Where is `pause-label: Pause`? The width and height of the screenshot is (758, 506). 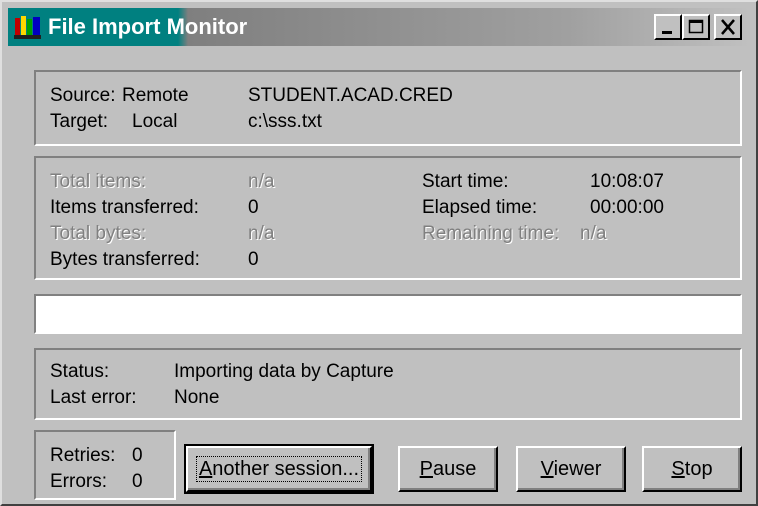
pause-label: Pause is located at coordinates (448, 469).